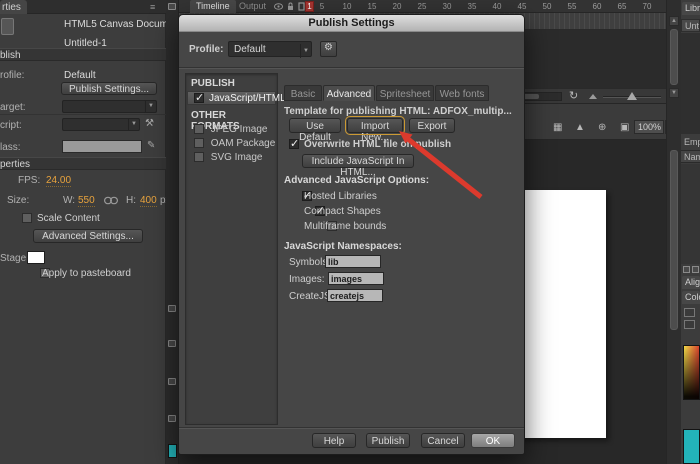 The width and height of the screenshot is (700, 464). Describe the element at coordinates (674, 57) in the screenshot. I see `timeline-scroll-thumb` at that location.